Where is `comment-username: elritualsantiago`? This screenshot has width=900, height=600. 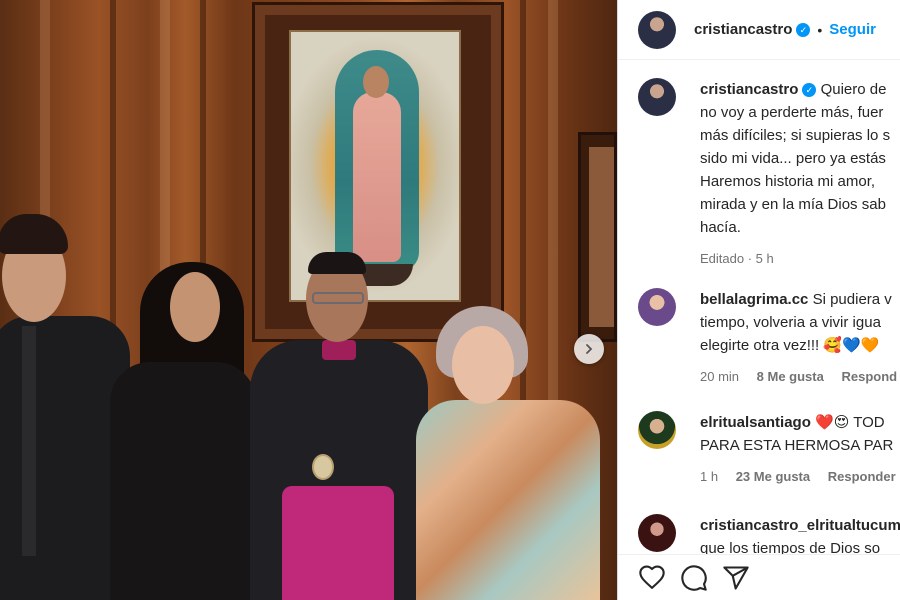 comment-username: elritualsantiago is located at coordinates (755, 422).